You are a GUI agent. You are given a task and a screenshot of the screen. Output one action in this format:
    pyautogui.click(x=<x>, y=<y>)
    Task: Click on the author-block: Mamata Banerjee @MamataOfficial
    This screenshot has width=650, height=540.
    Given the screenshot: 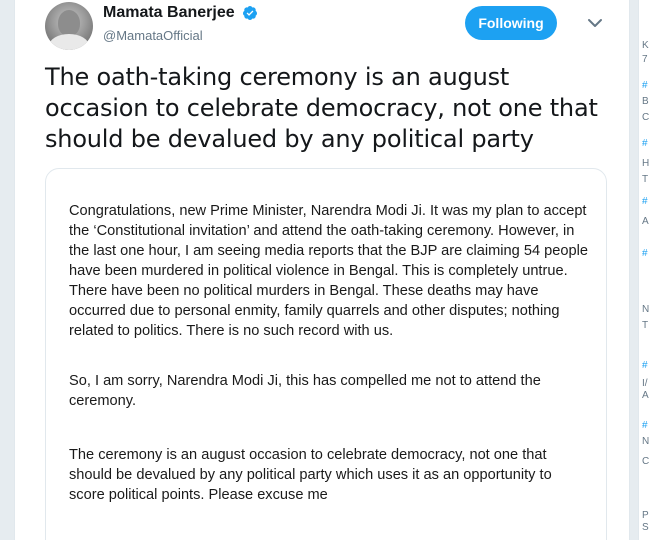 What is the action you would take?
    pyautogui.click(x=180, y=23)
    